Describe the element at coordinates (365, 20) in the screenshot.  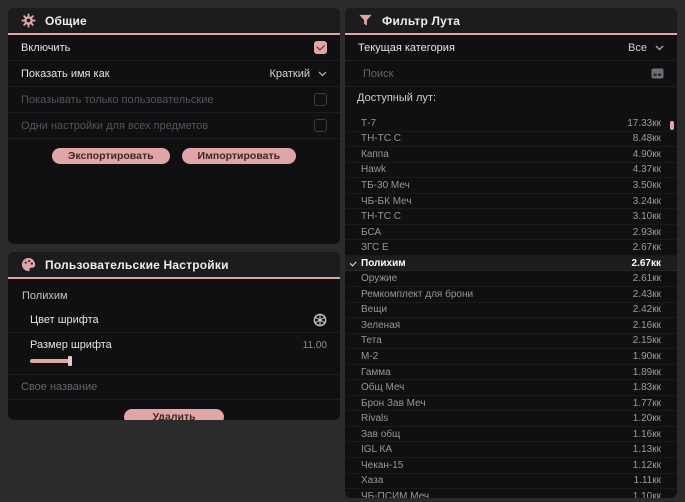
I see `funnel-icon` at that location.